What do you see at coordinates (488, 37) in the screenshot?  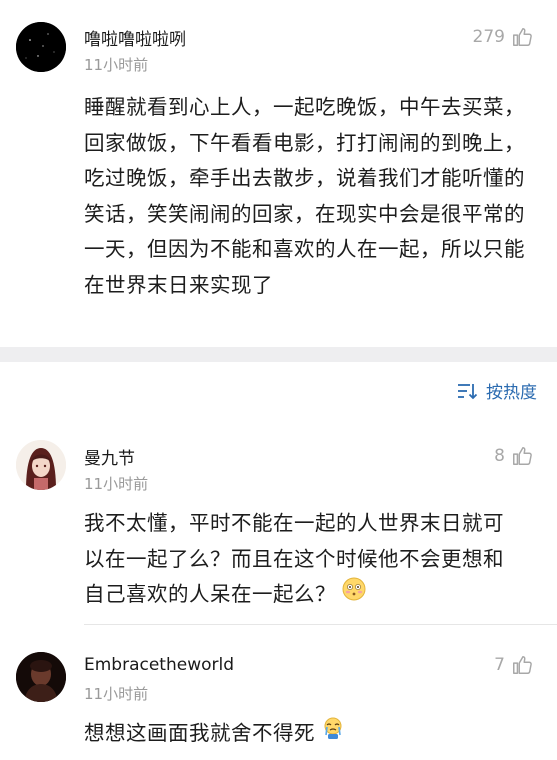 I see `like-count: 279` at bounding box center [488, 37].